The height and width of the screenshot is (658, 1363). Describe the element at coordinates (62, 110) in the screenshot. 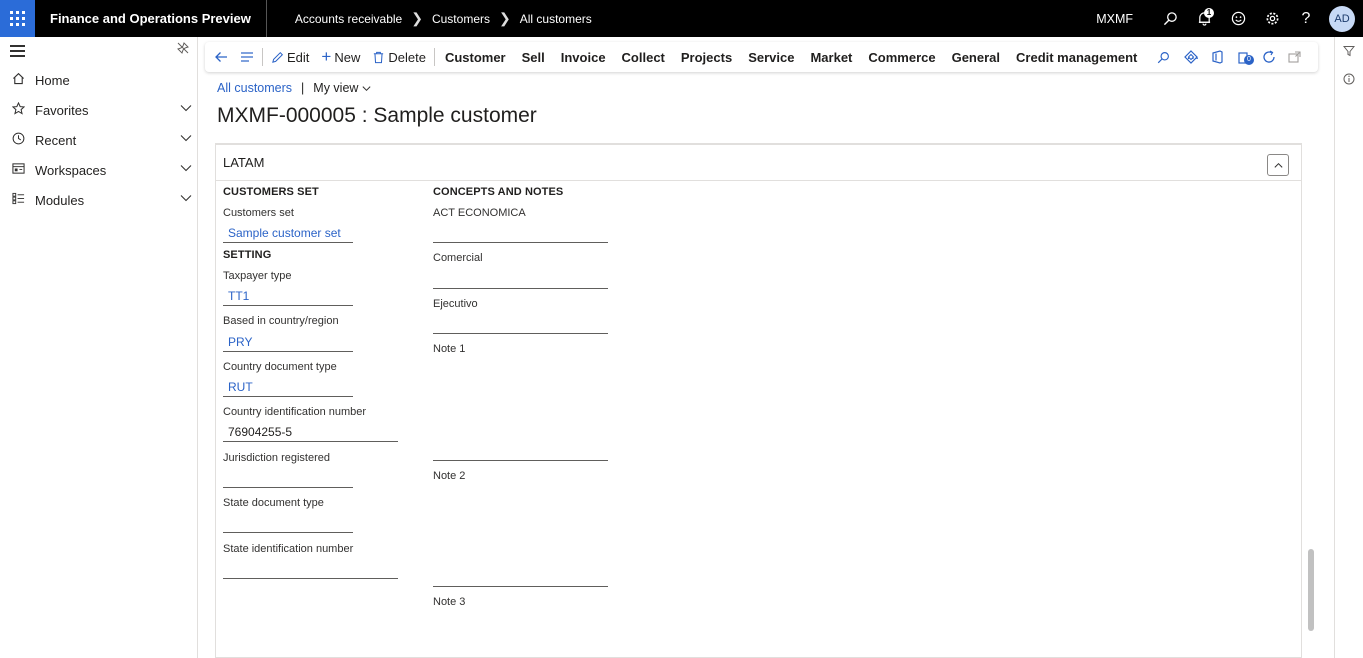

I see `nav-label: Favorites` at that location.